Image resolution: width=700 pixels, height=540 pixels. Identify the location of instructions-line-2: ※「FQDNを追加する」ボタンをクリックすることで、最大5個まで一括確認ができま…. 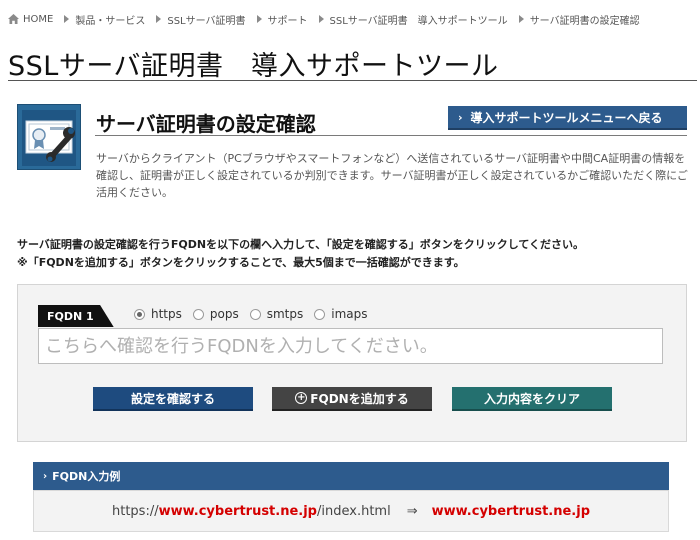
(241, 262).